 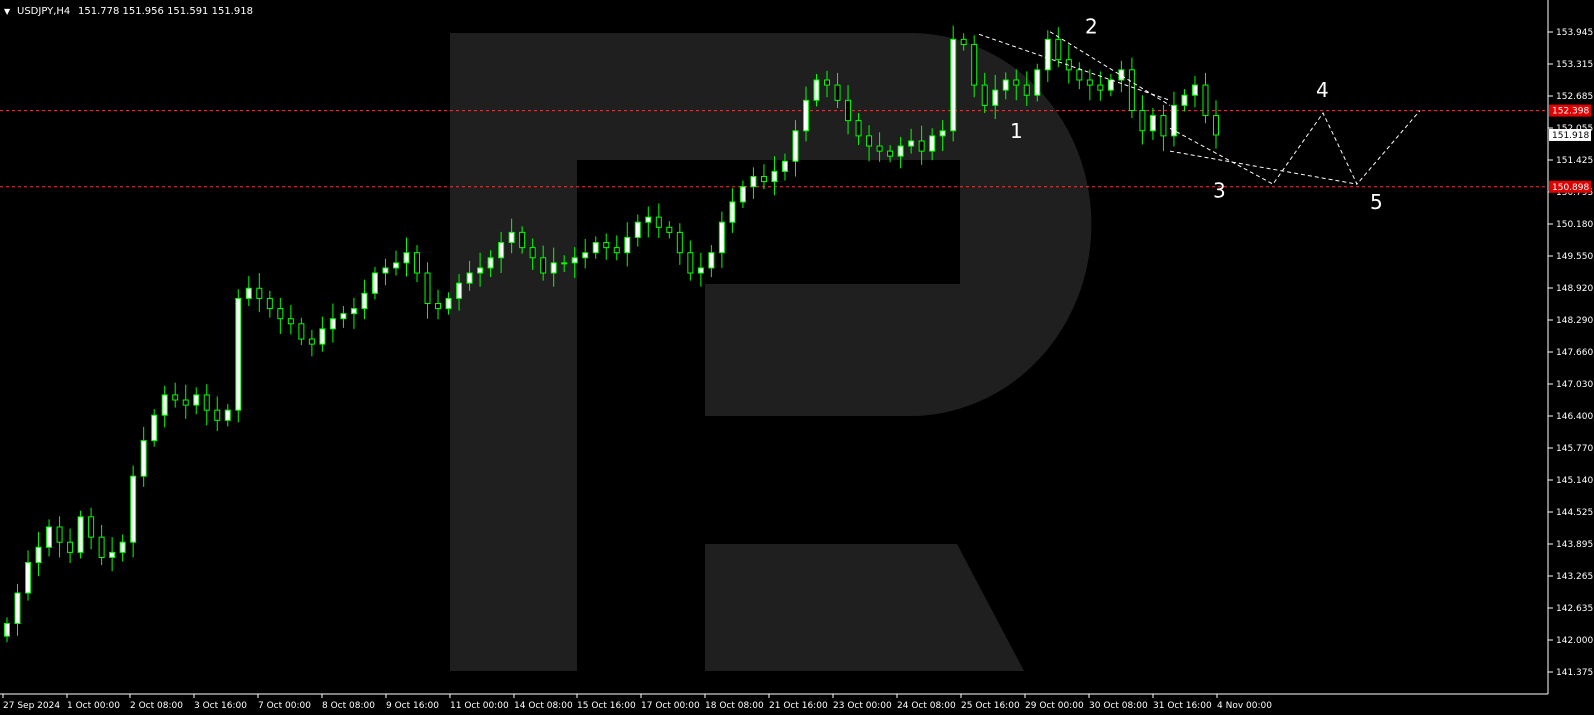 I want to click on price-tick-label: 153.945, so click(x=1574, y=33).